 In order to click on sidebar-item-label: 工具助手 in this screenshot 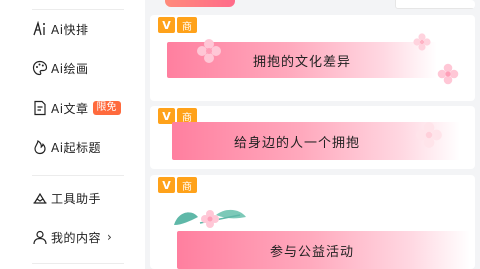, I will do `click(76, 198)`.